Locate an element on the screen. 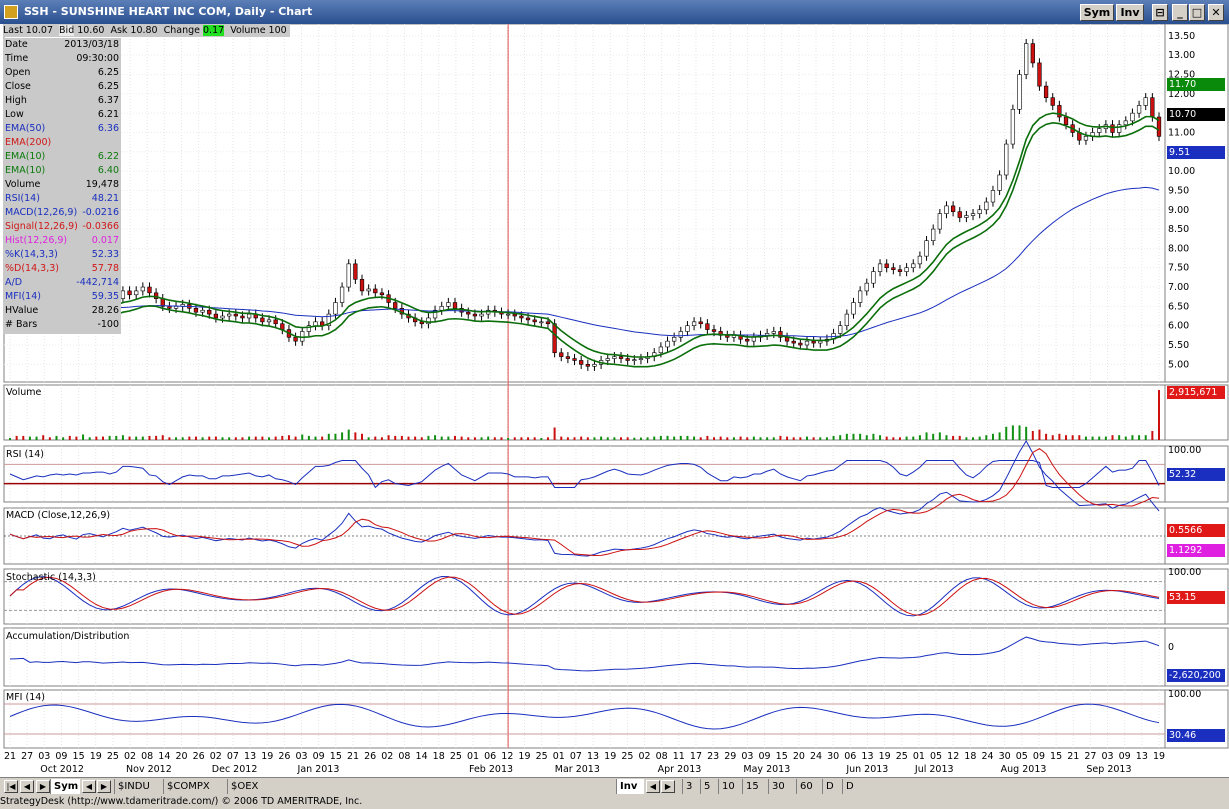 Image resolution: width=1229 pixels, height=809 pixels. day-tick-label: 07 is located at coordinates (576, 756).